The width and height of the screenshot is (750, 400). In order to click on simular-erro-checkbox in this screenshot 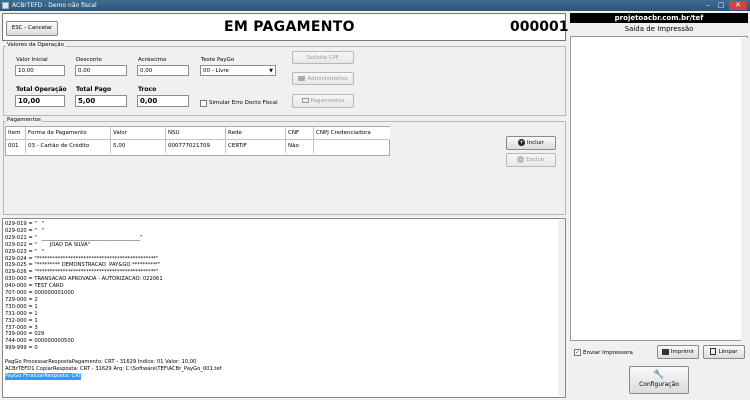, I will do `click(203, 103)`.